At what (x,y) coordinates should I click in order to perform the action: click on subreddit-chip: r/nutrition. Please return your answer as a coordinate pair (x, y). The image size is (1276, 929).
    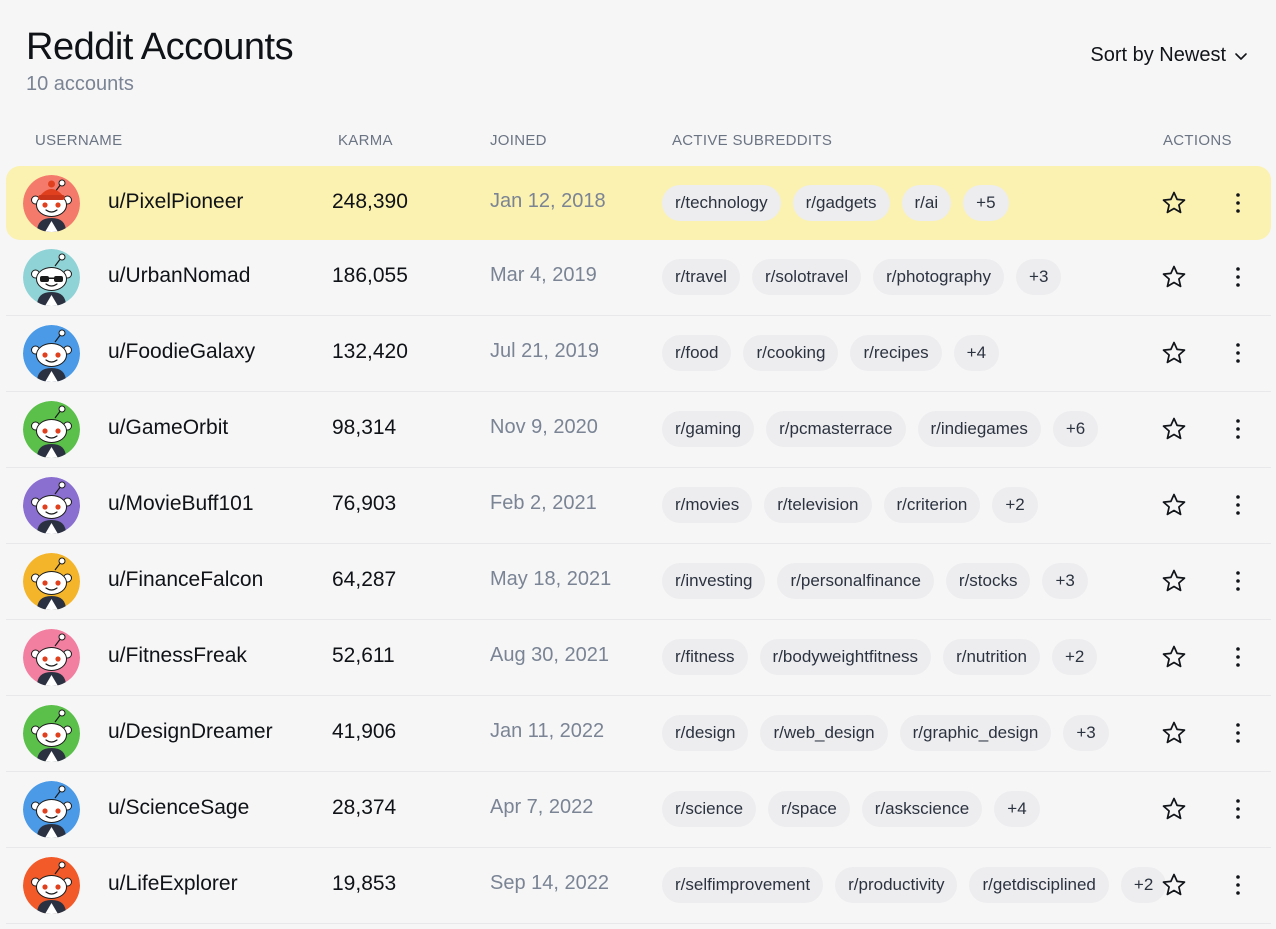
    Looking at the image, I should click on (991, 657).